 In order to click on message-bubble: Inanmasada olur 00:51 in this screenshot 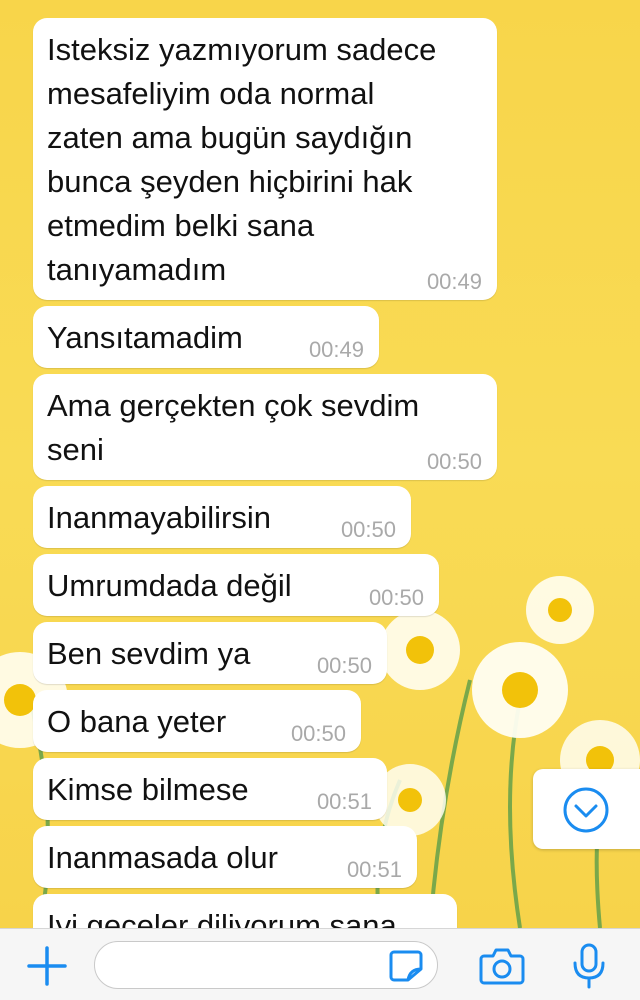, I will do `click(225, 857)`.